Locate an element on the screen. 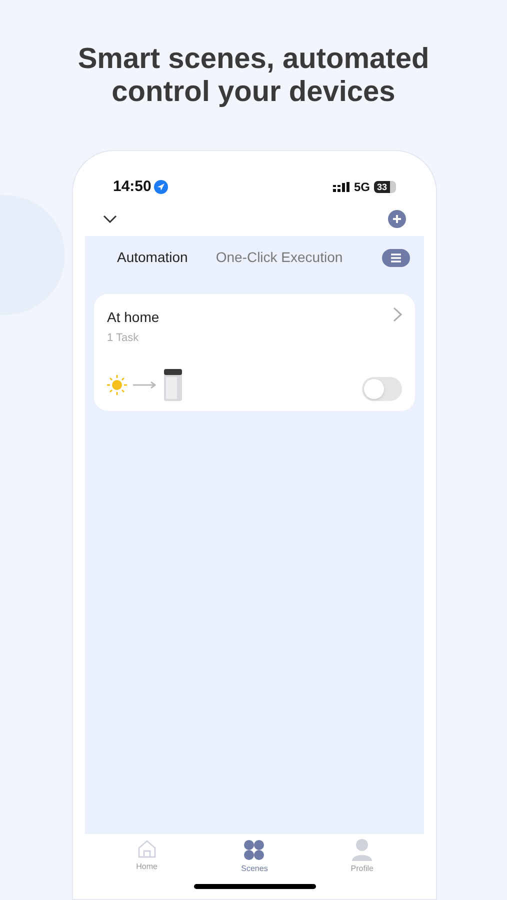 The width and height of the screenshot is (507, 900). four-petal-icon is located at coordinates (254, 850).